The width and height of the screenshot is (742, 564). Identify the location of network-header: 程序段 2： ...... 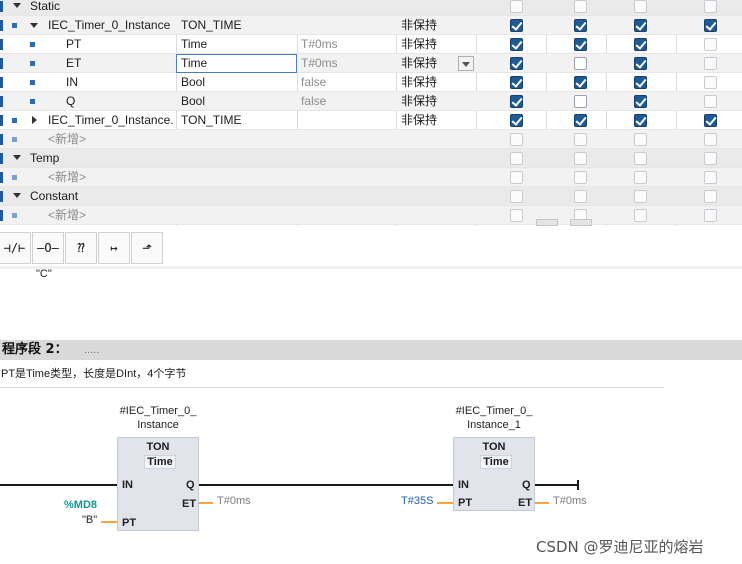
(371, 350).